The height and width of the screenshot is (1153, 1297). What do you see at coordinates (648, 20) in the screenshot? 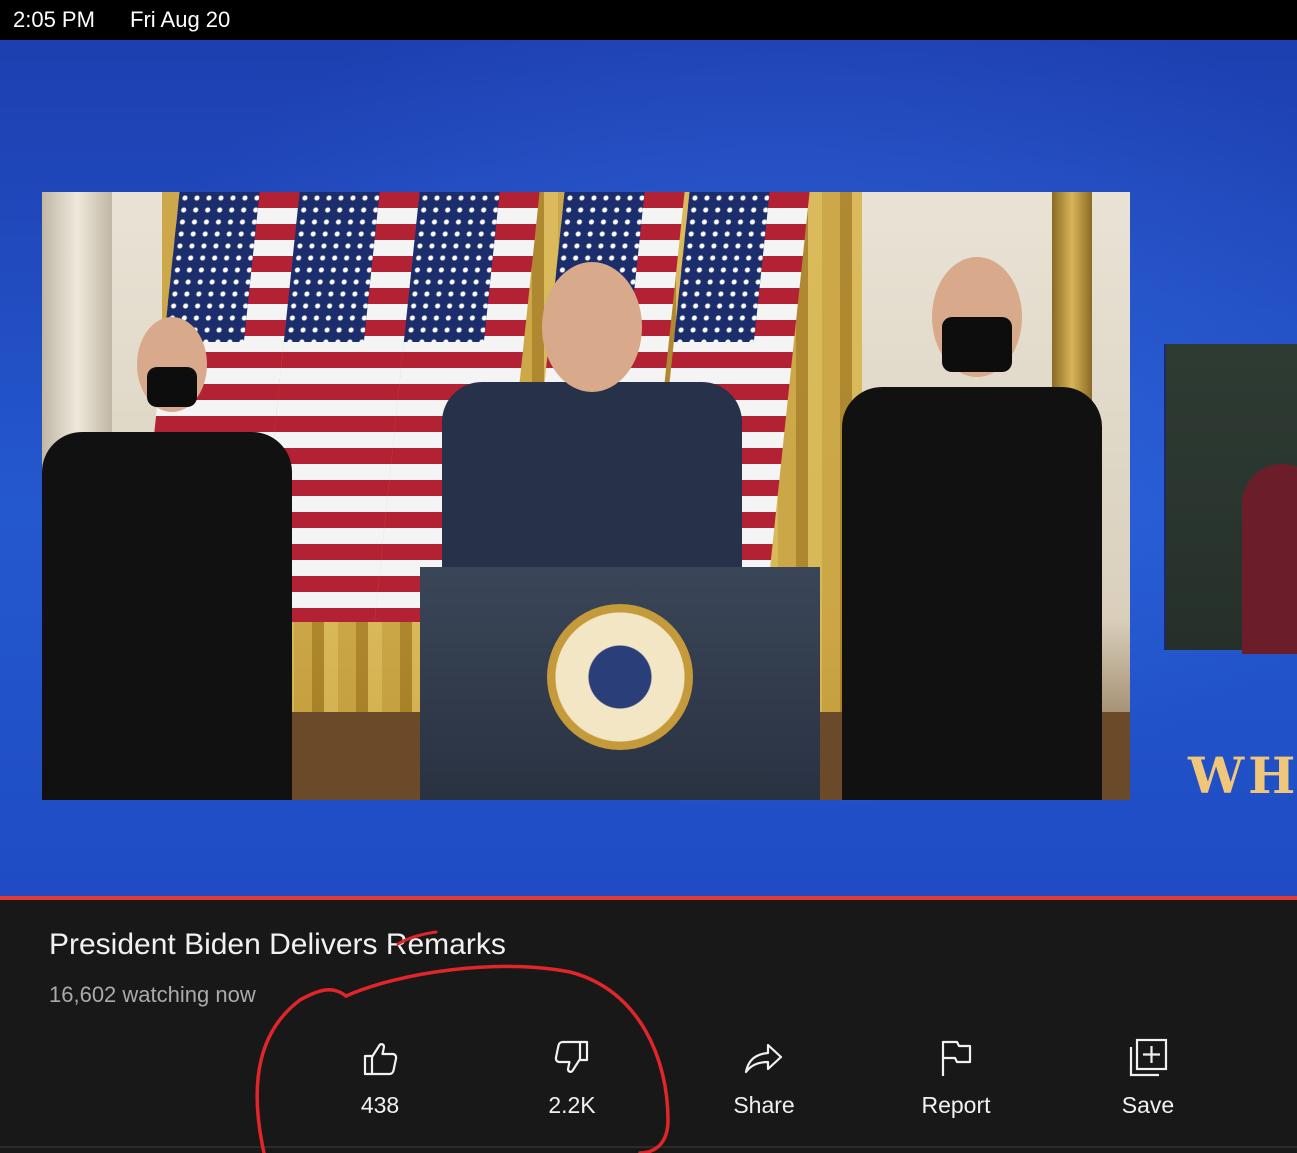
I see `status-bar: 2:05 PM Fri Aug 20` at bounding box center [648, 20].